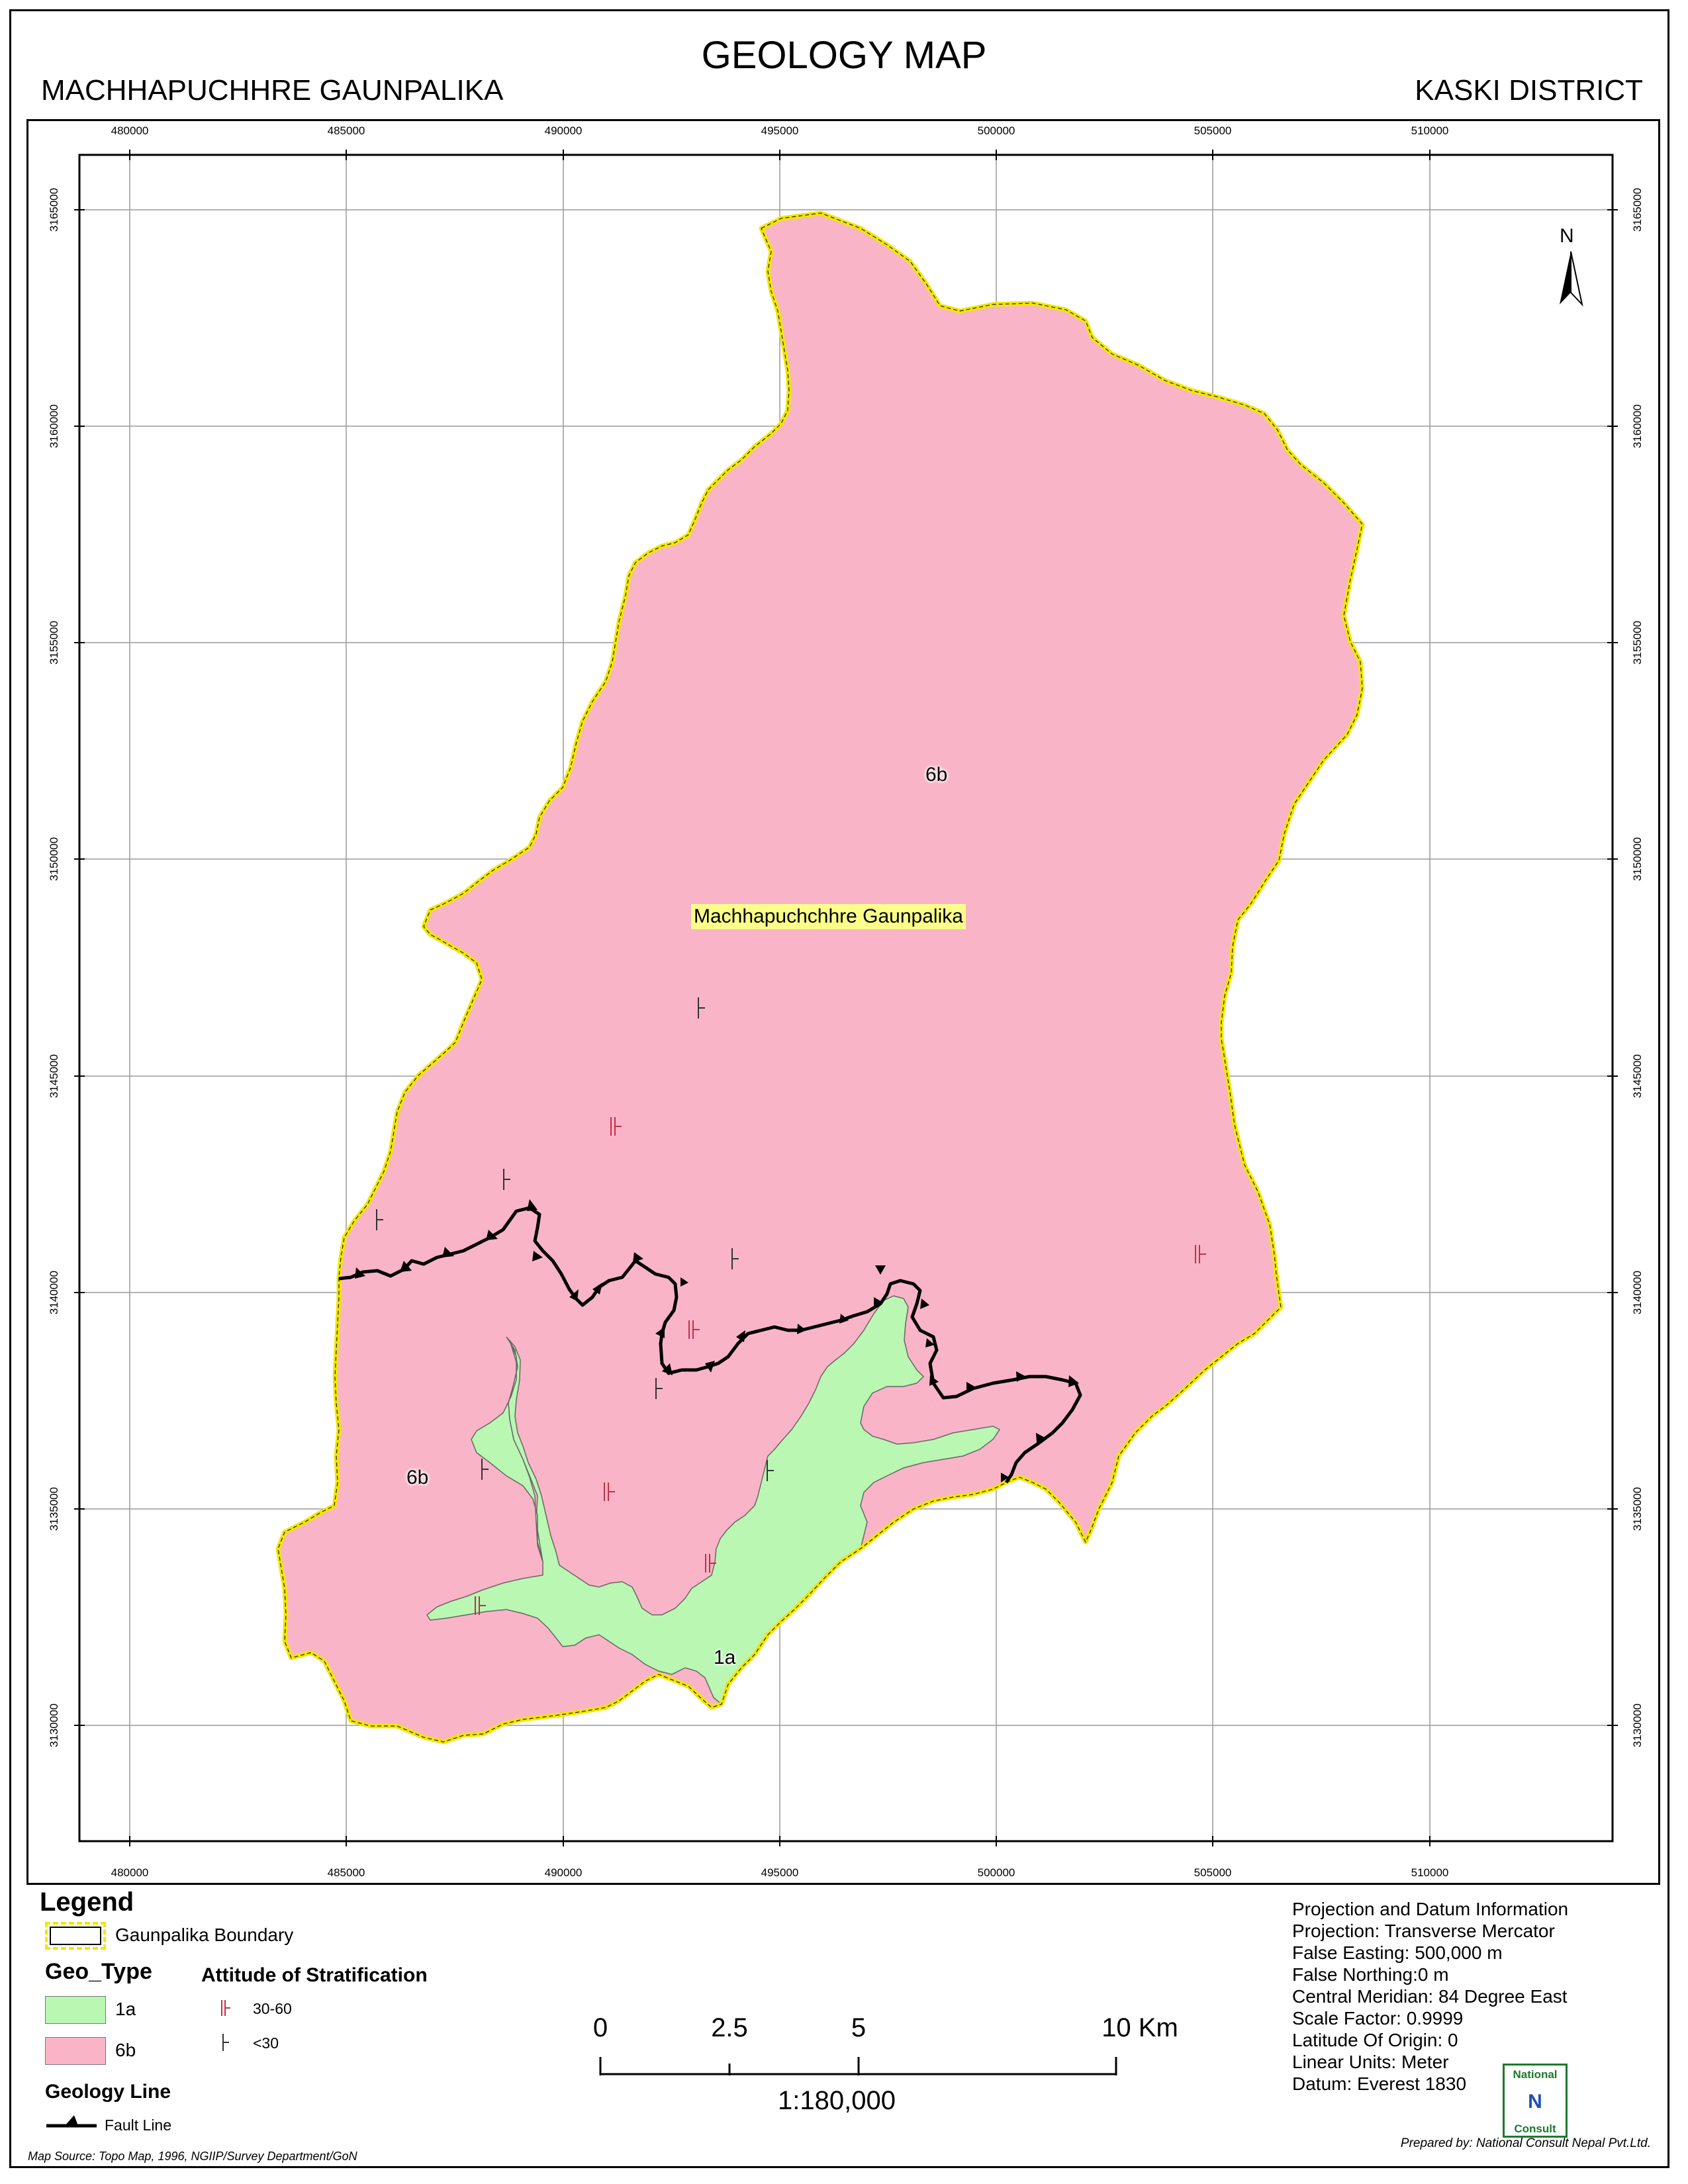 This screenshot has height=2184, width=1688. Describe the element at coordinates (108, 2092) in the screenshot. I see `legend-geology-line-heading: Geology Line` at that location.